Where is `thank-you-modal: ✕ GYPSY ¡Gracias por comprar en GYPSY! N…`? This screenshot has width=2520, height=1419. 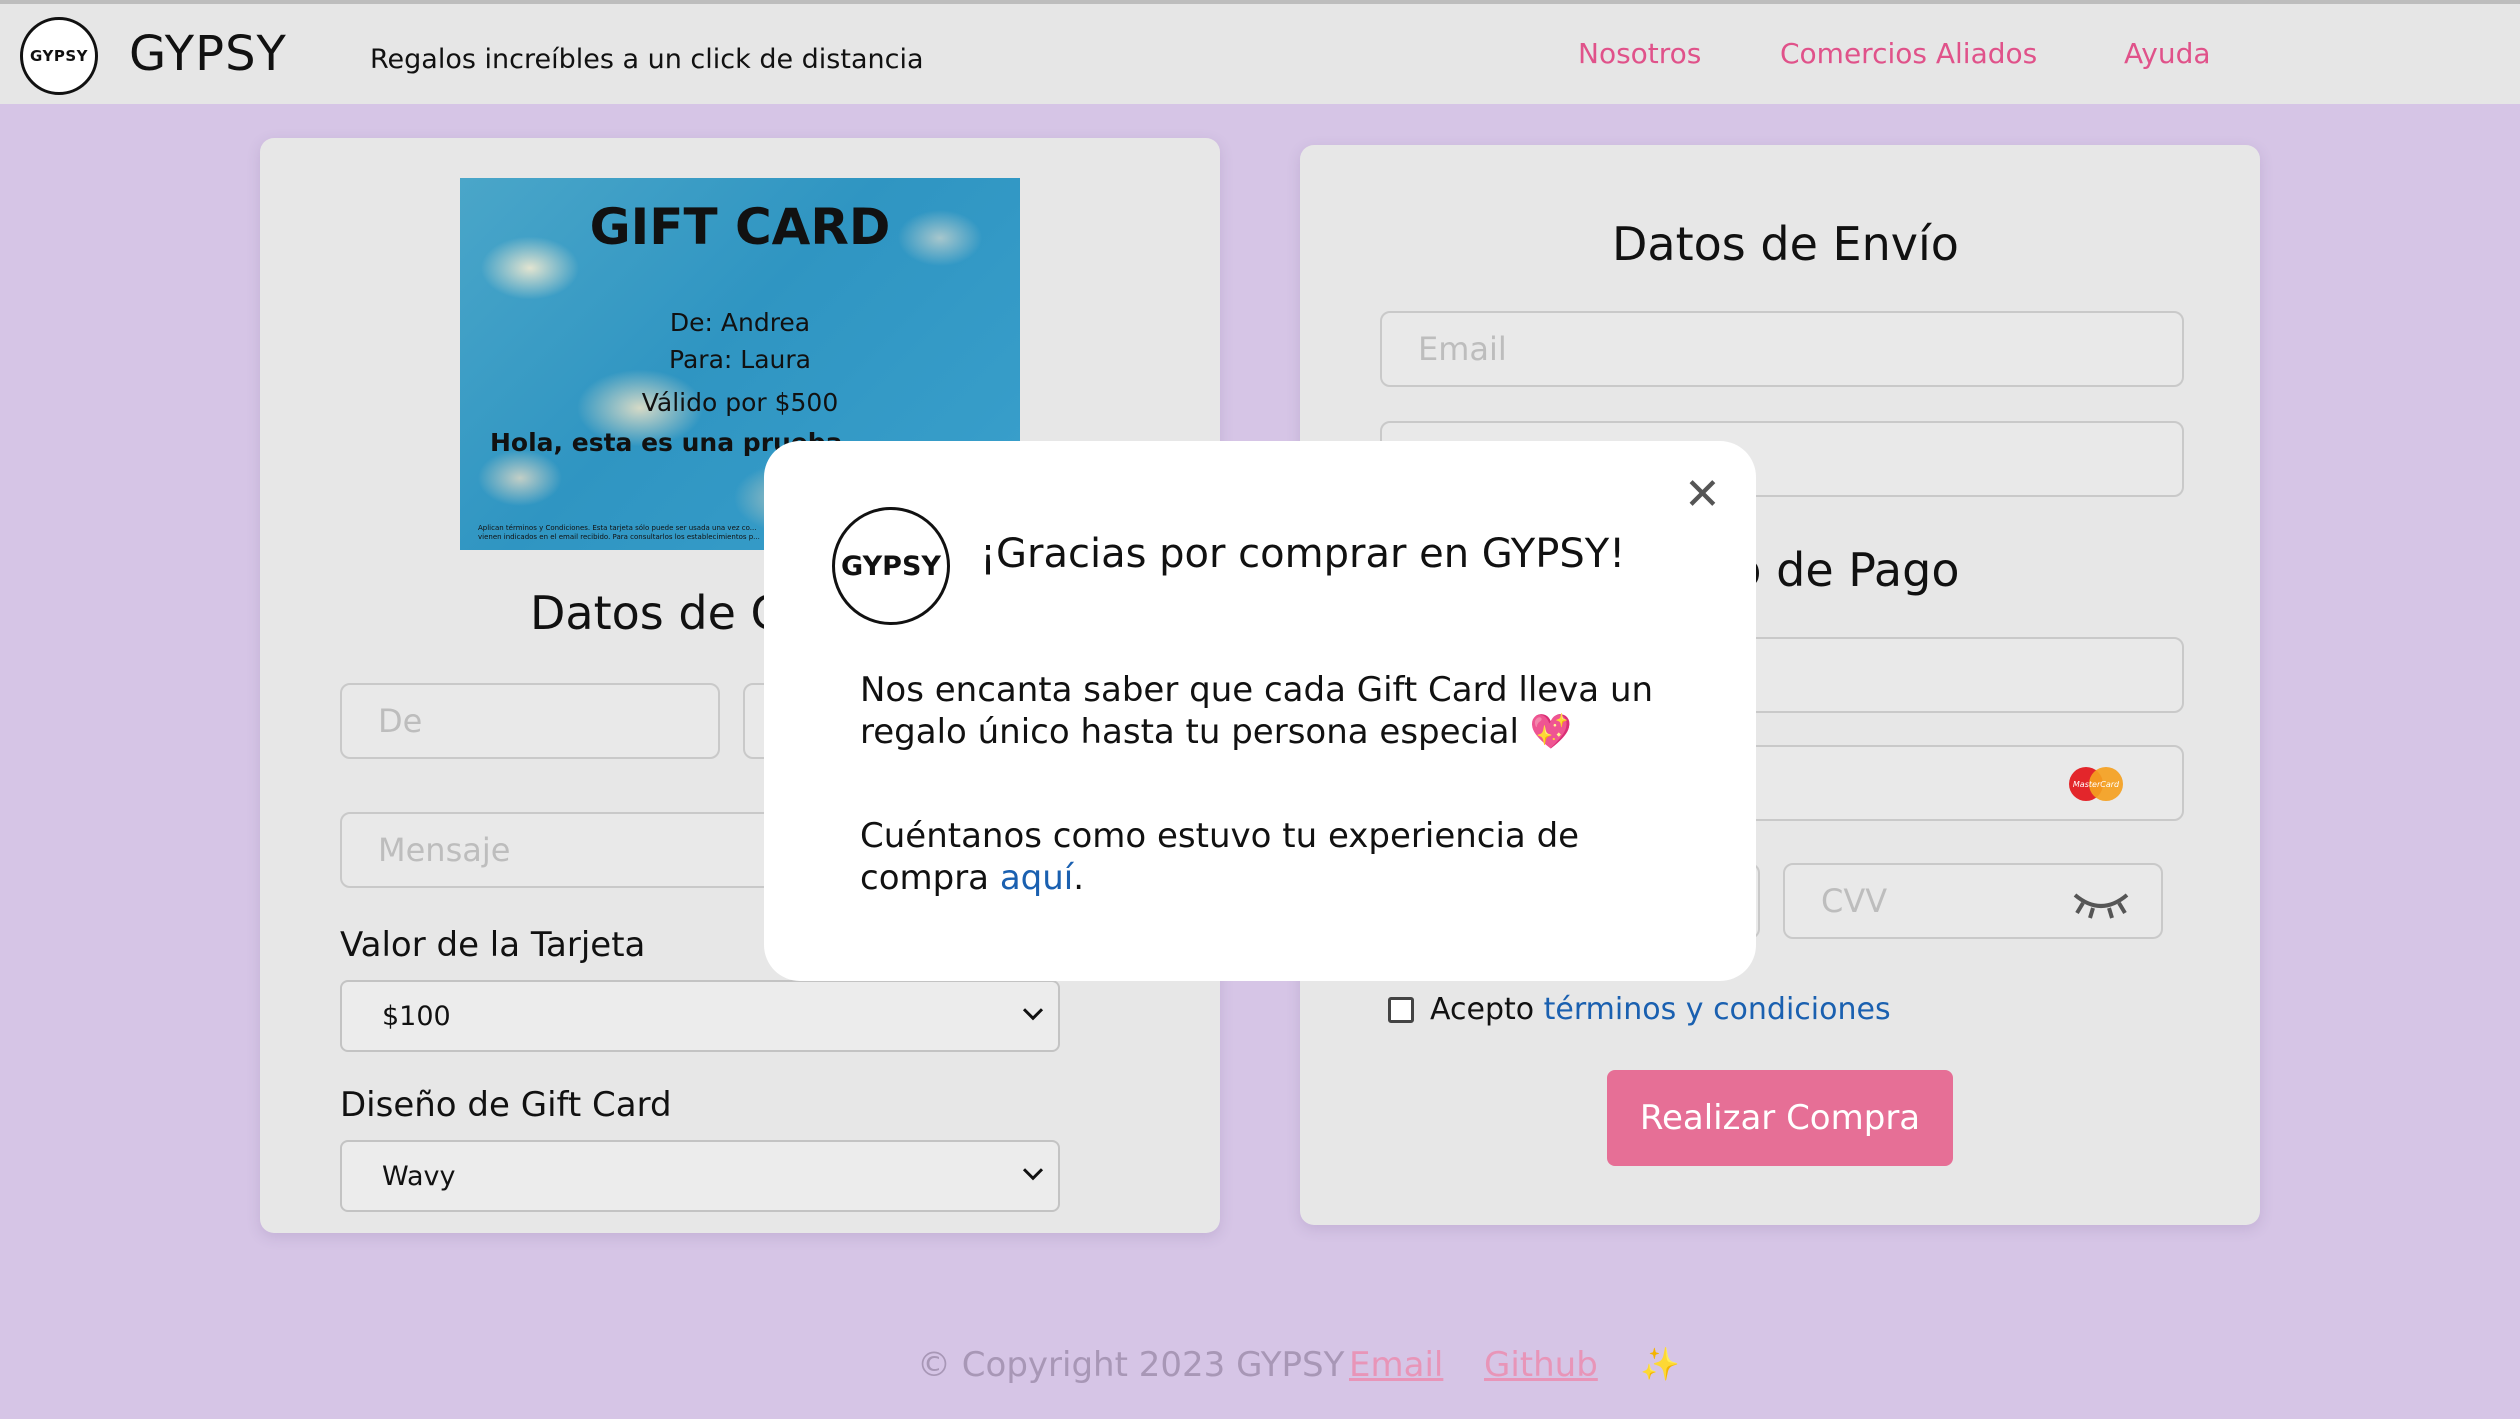
thank-you-modal: ✕ GYPSY ¡Gracias por comprar en GYPSY! N… is located at coordinates (1260, 711).